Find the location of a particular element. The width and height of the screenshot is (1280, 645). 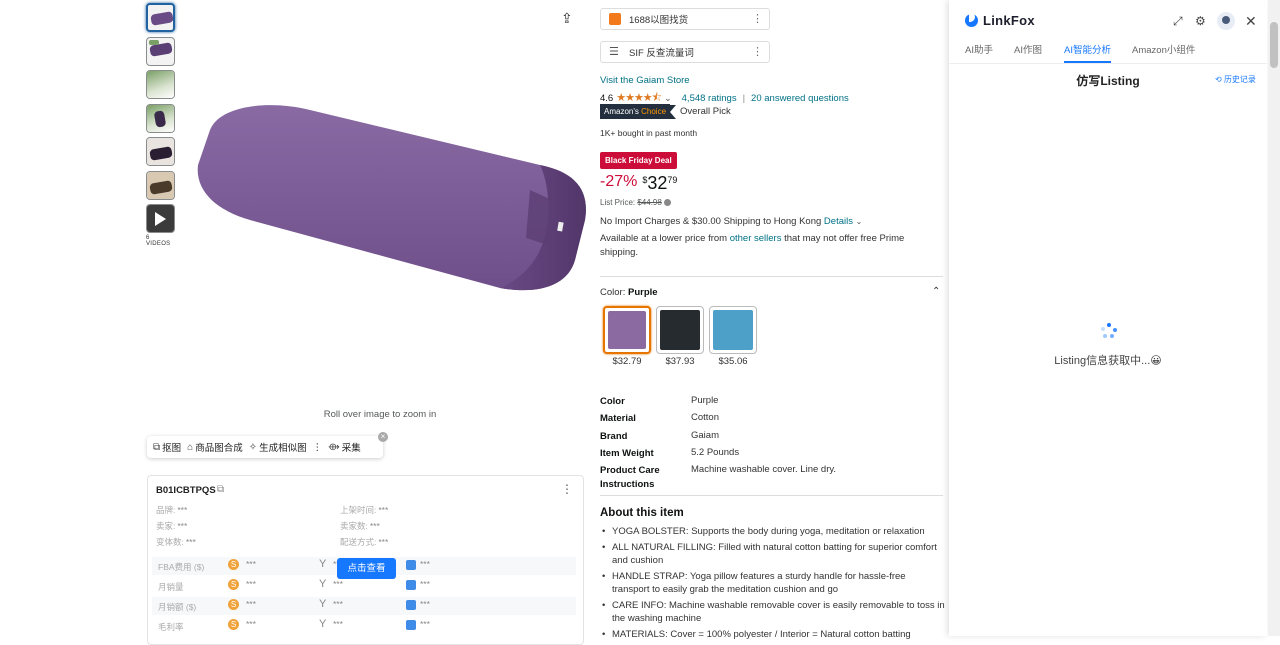

details-link: Details is located at coordinates (838, 221).